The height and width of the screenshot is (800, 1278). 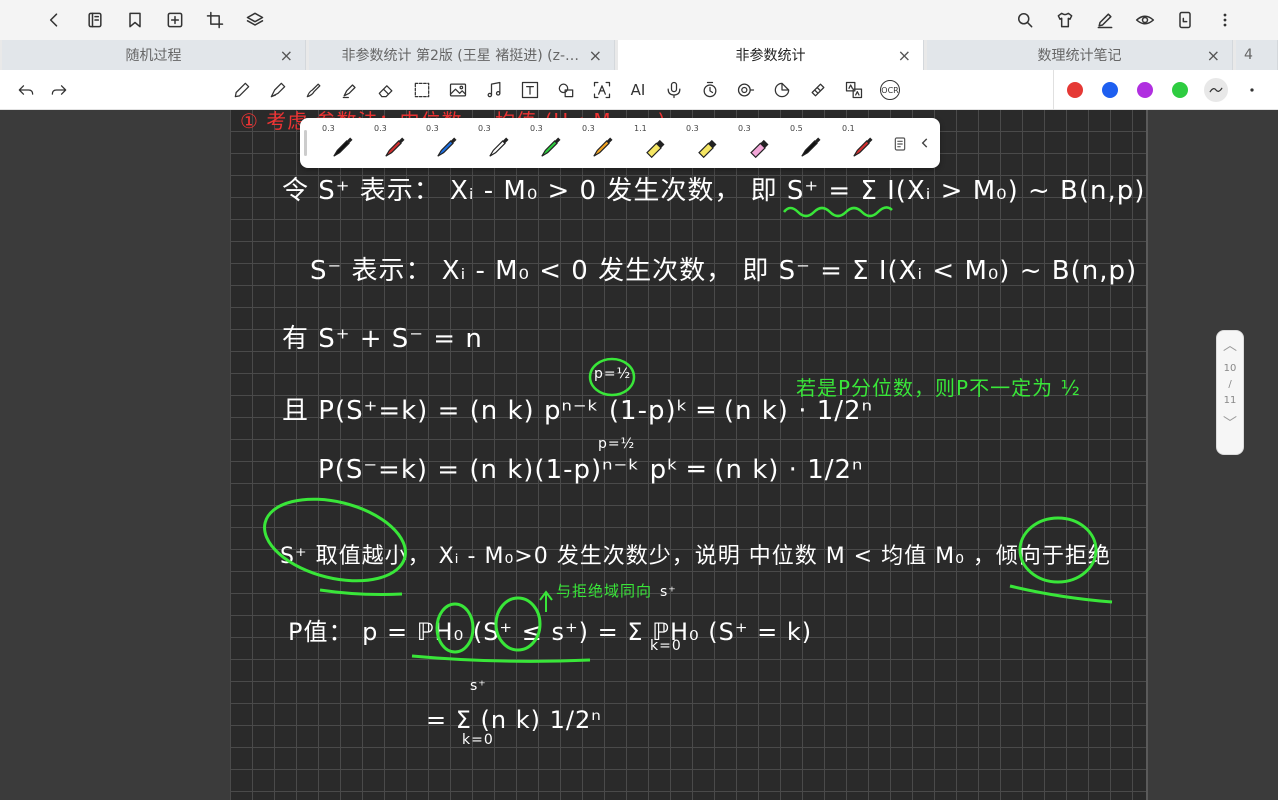 I want to click on eraser-icon, so click(x=386, y=90).